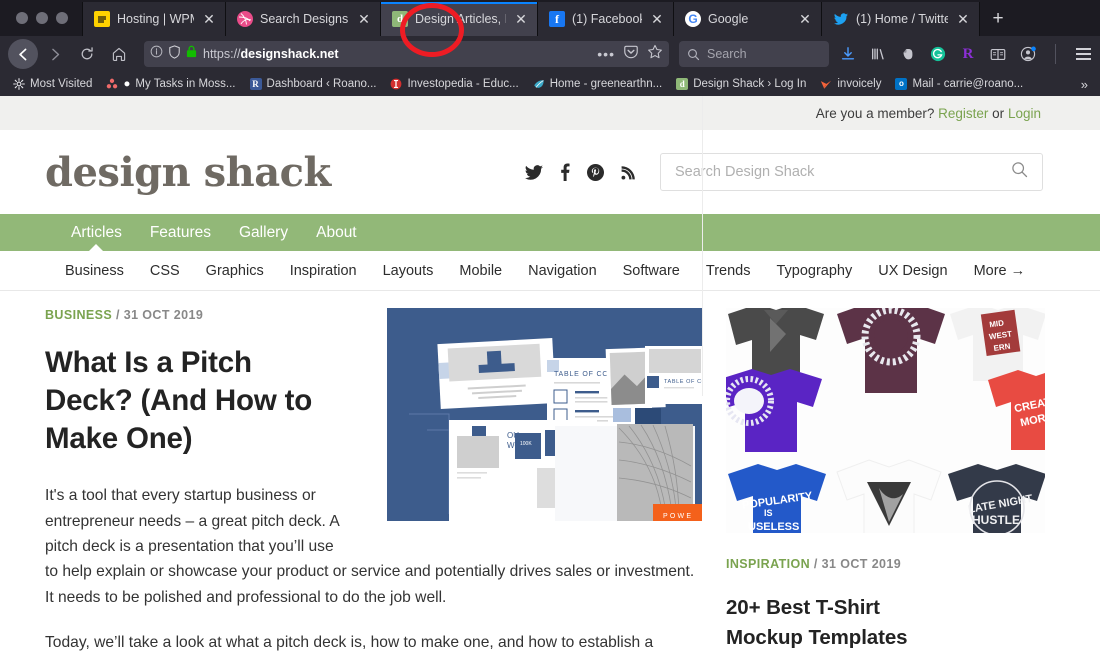 The height and width of the screenshot is (662, 1100). I want to click on nav-features: Features, so click(180, 233).